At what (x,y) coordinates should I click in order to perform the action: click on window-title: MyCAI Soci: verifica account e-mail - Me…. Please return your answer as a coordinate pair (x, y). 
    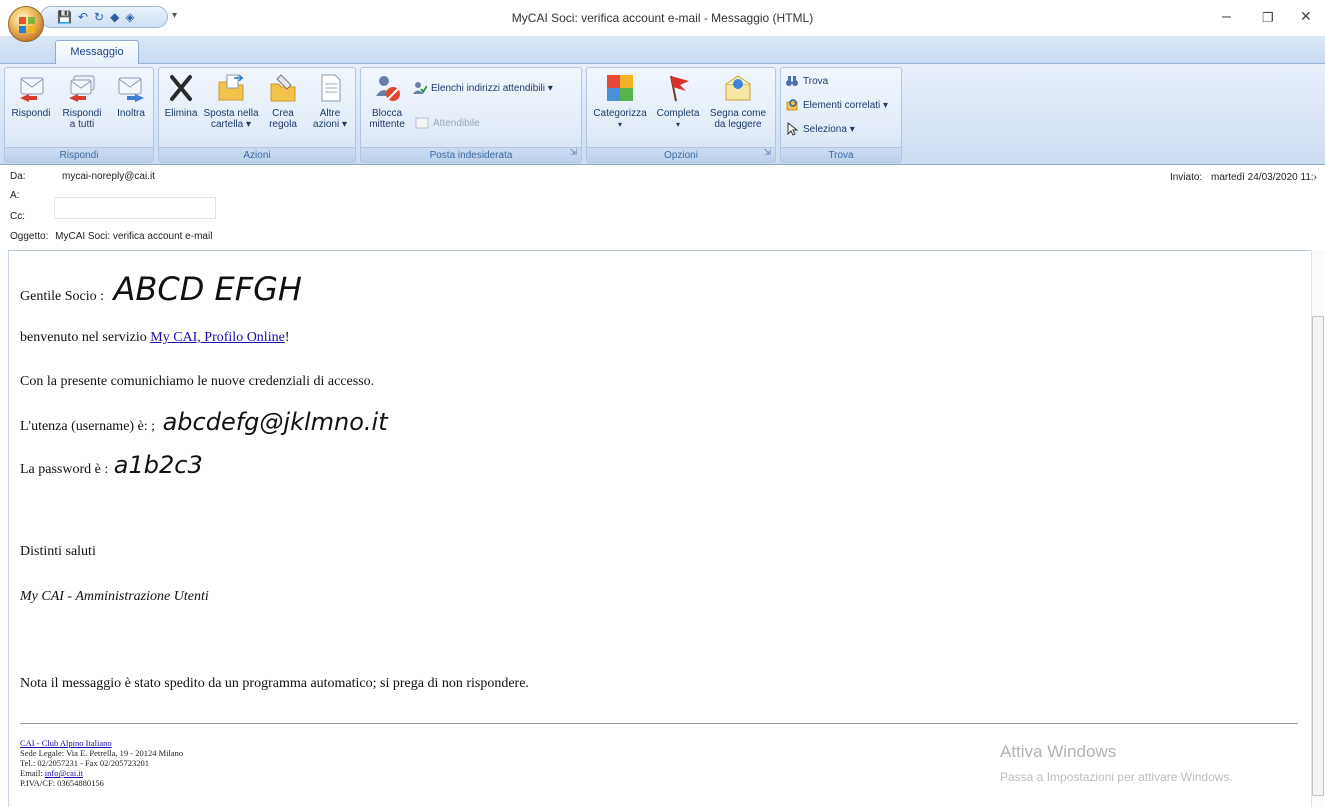
    Looking at the image, I should click on (662, 18).